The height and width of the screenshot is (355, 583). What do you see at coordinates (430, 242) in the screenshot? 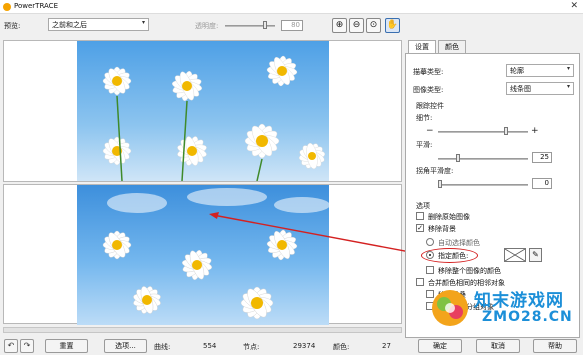
I see `auto-color-radio` at bounding box center [430, 242].